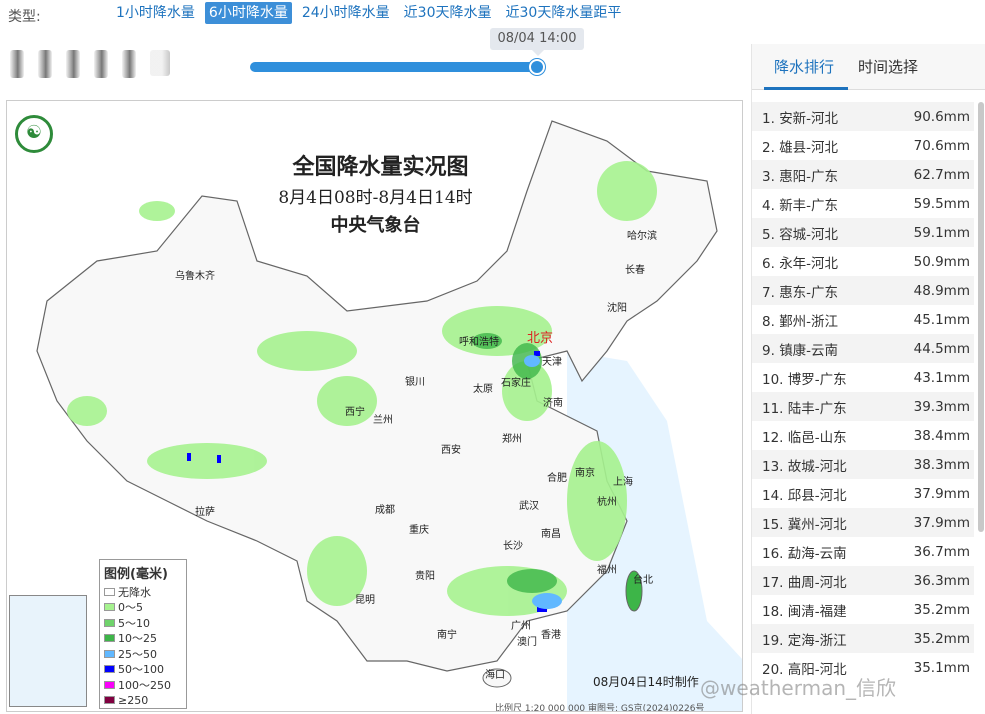 This screenshot has width=985, height=714. I want to click on map-footer: 比例尺 1:20 000 000 审图号: GS京(2024)0226号, so click(600, 708).